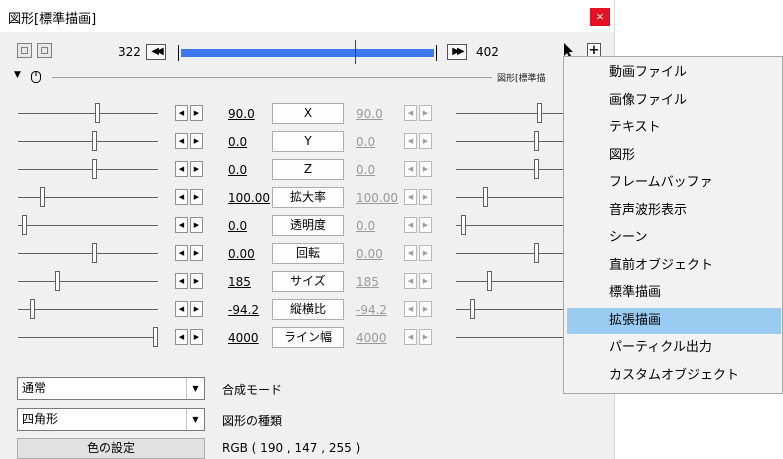  What do you see at coordinates (369, 254) in the screenshot?
I see `end-value: 0.00` at bounding box center [369, 254].